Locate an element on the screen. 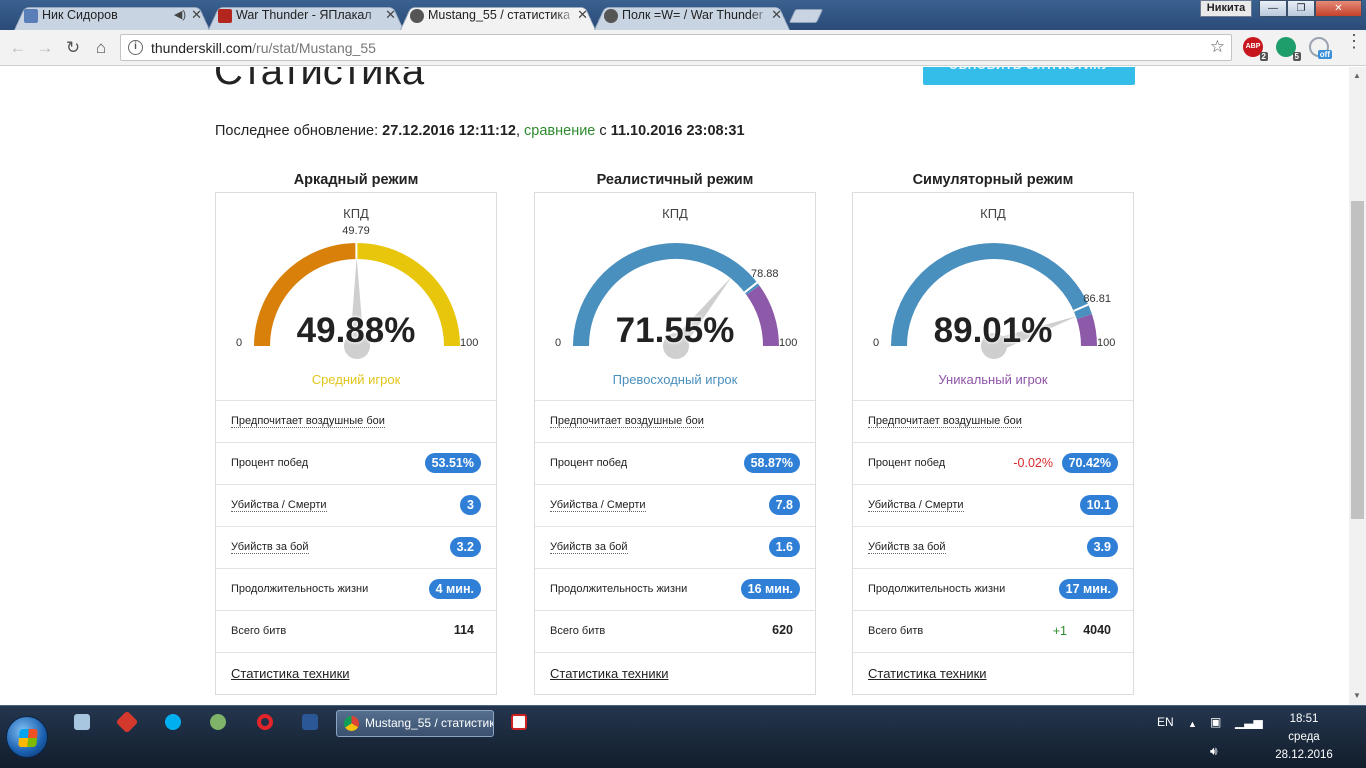 This screenshot has width=1366, height=768. opera-icon is located at coordinates (265, 722).